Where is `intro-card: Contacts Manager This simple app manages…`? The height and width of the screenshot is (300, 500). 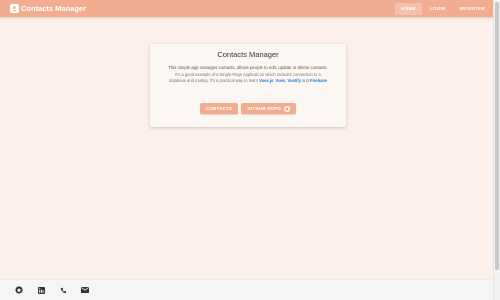 intro-card: Contacts Manager This simple app manages… is located at coordinates (248, 85).